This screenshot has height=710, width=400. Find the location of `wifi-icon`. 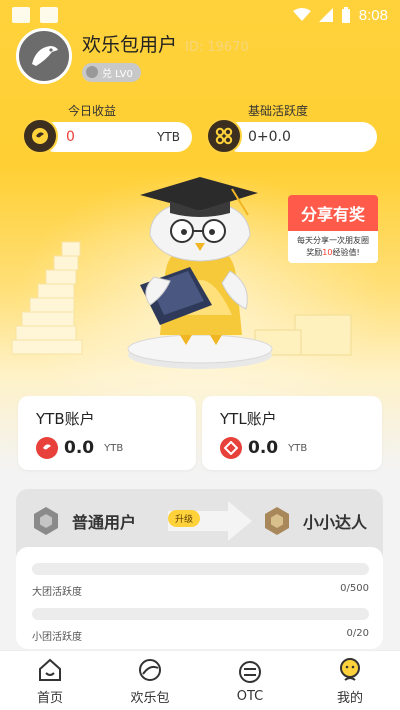

wifi-icon is located at coordinates (301, 14).